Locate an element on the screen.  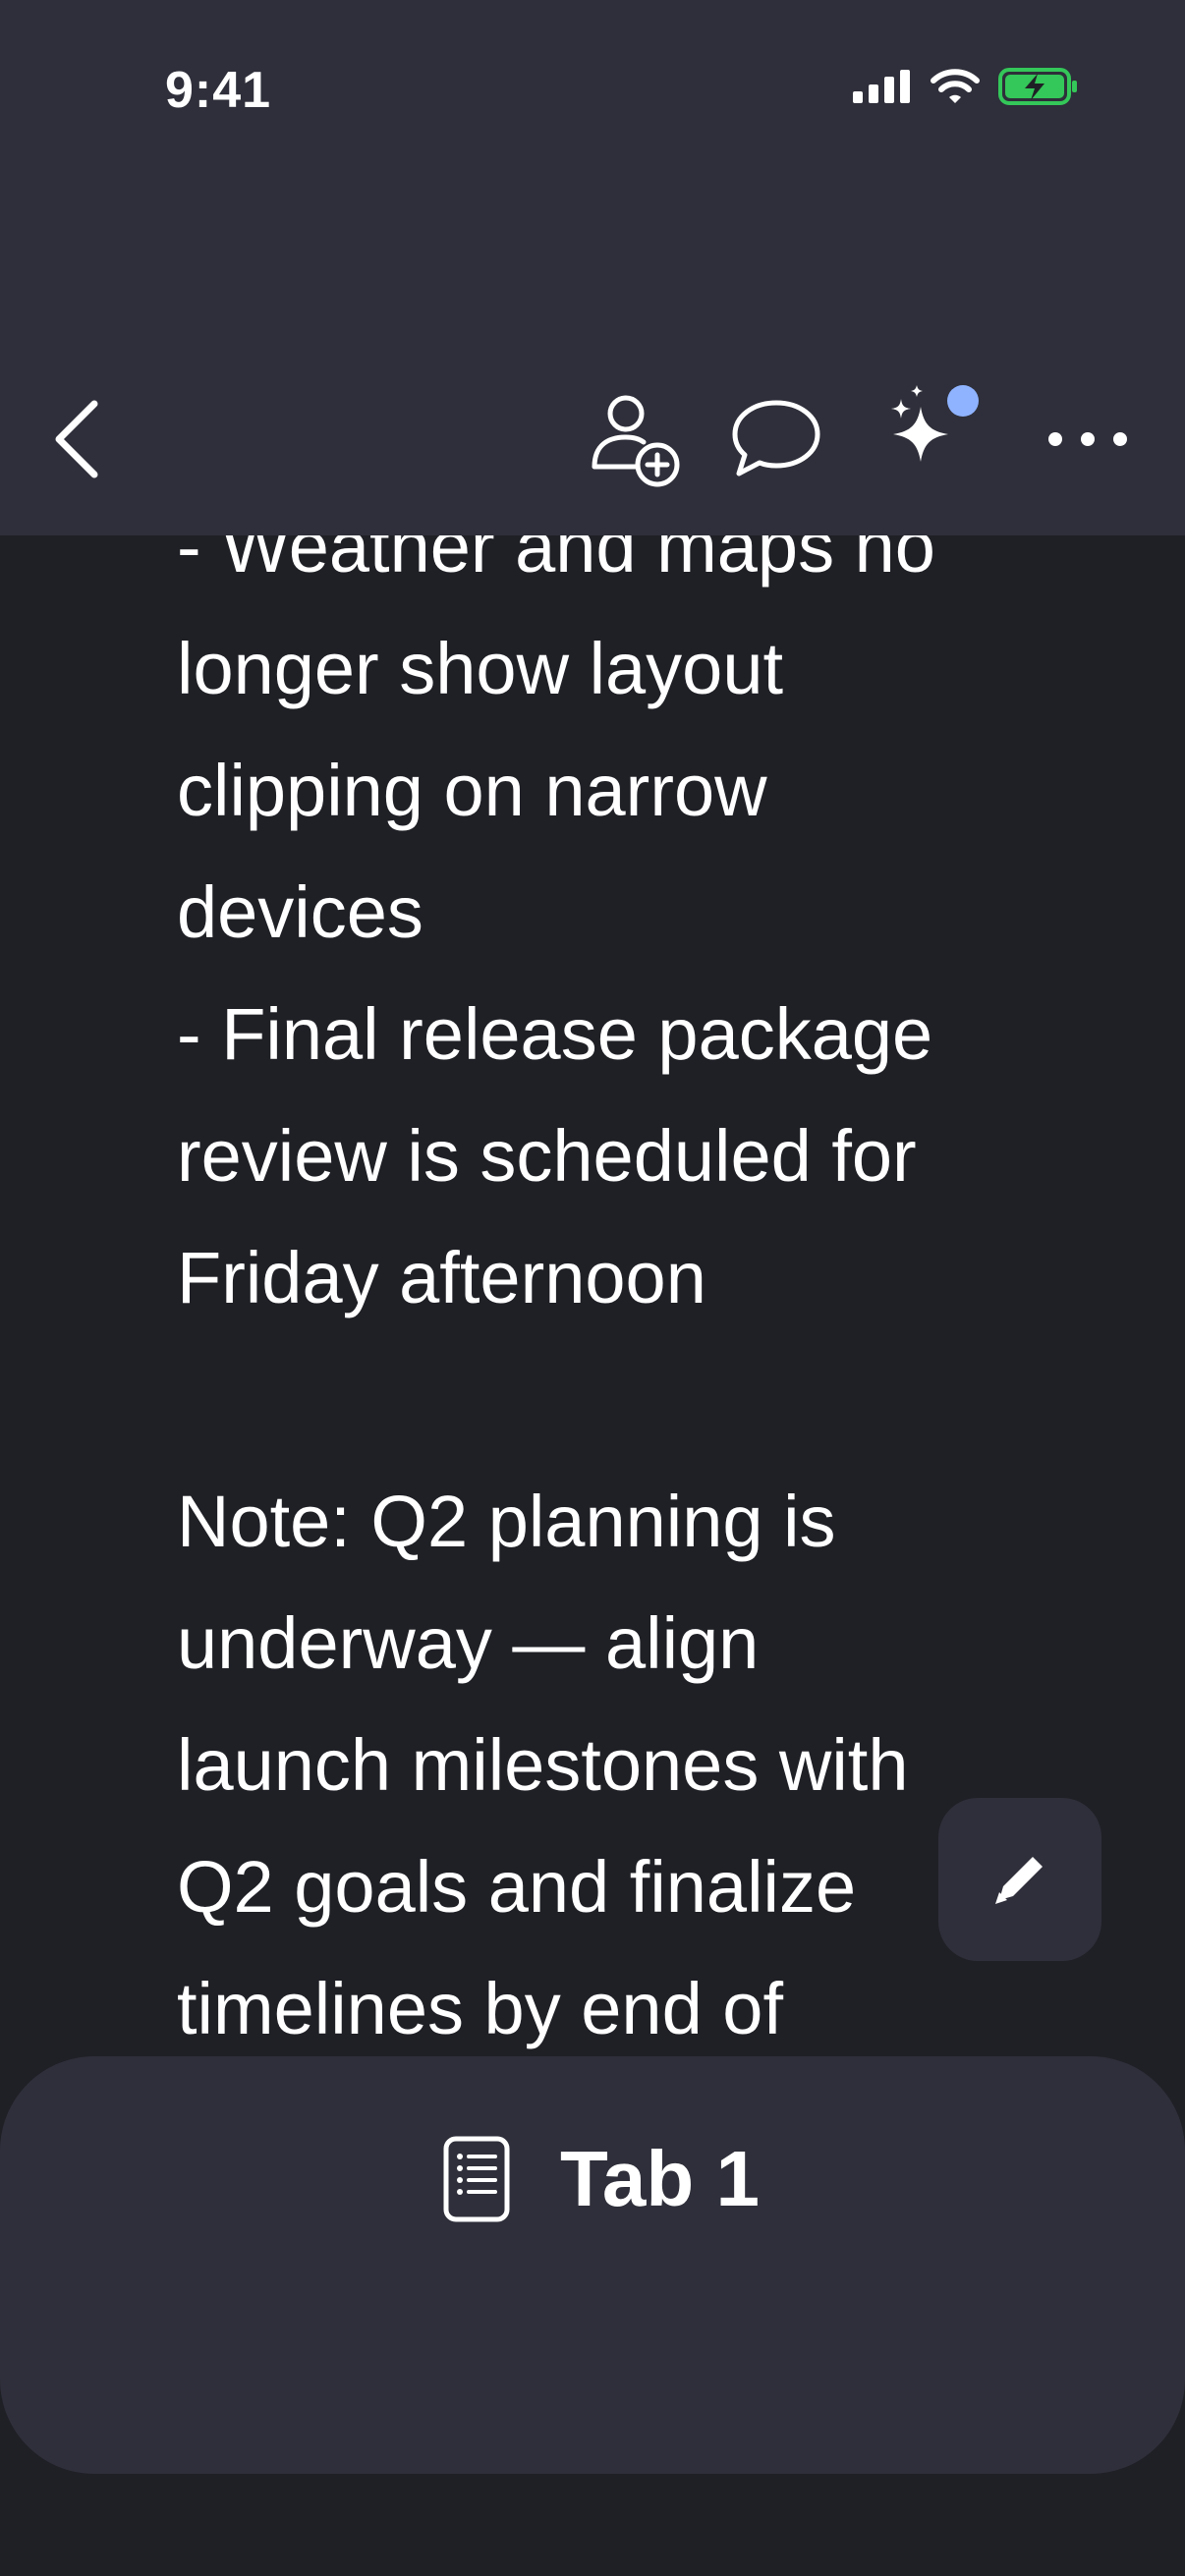
sparkle-ai-icon is located at coordinates (935, 423).